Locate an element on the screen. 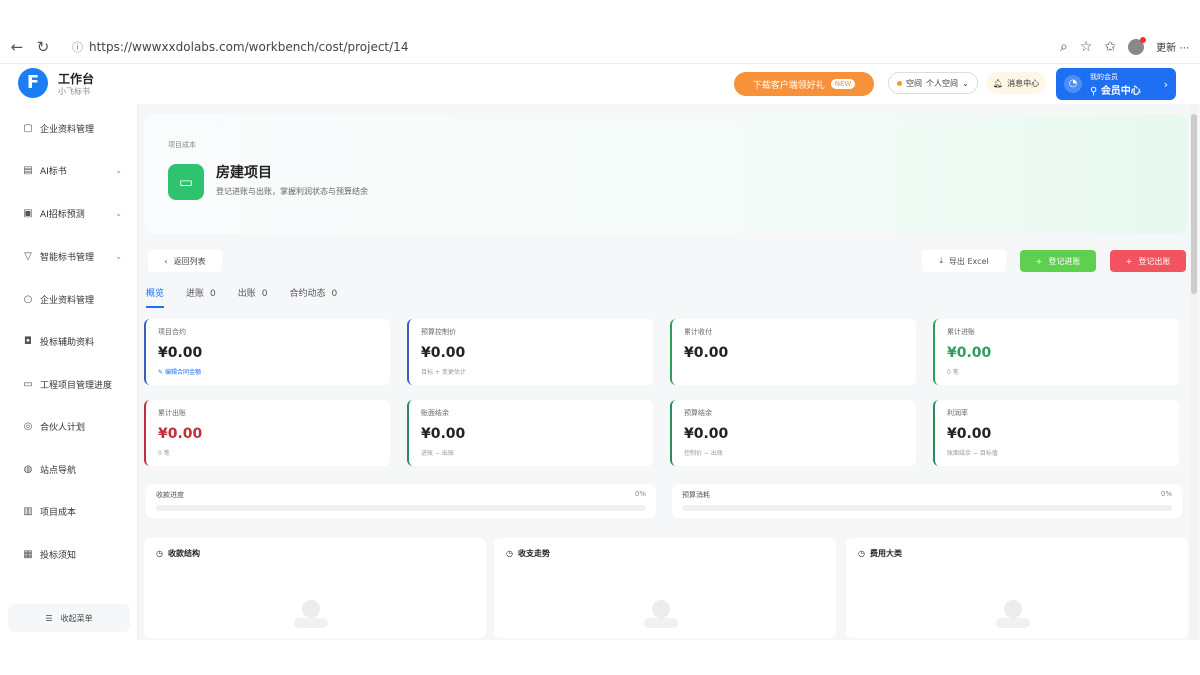  tab-label: 进账 is located at coordinates (195, 294).